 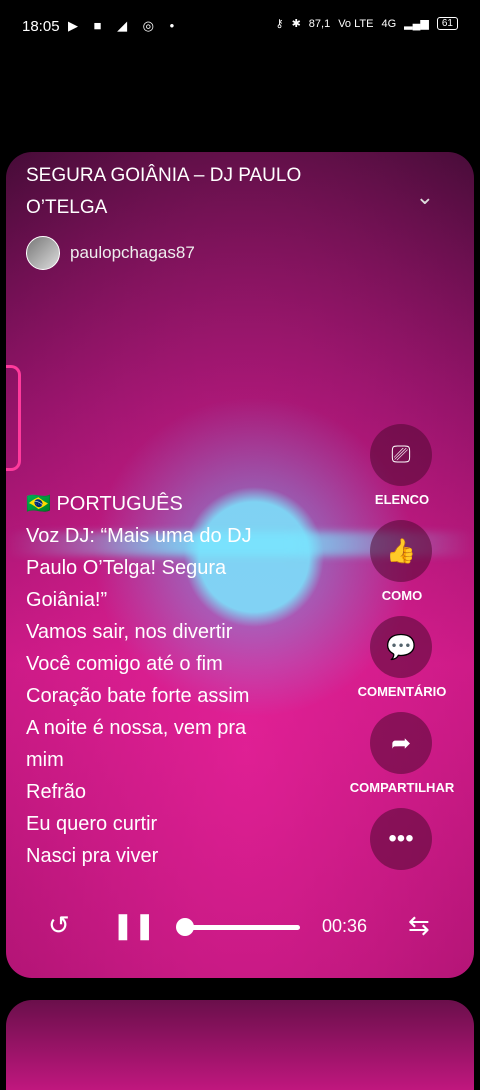 I want to click on progress-knob, so click(x=185, y=927).